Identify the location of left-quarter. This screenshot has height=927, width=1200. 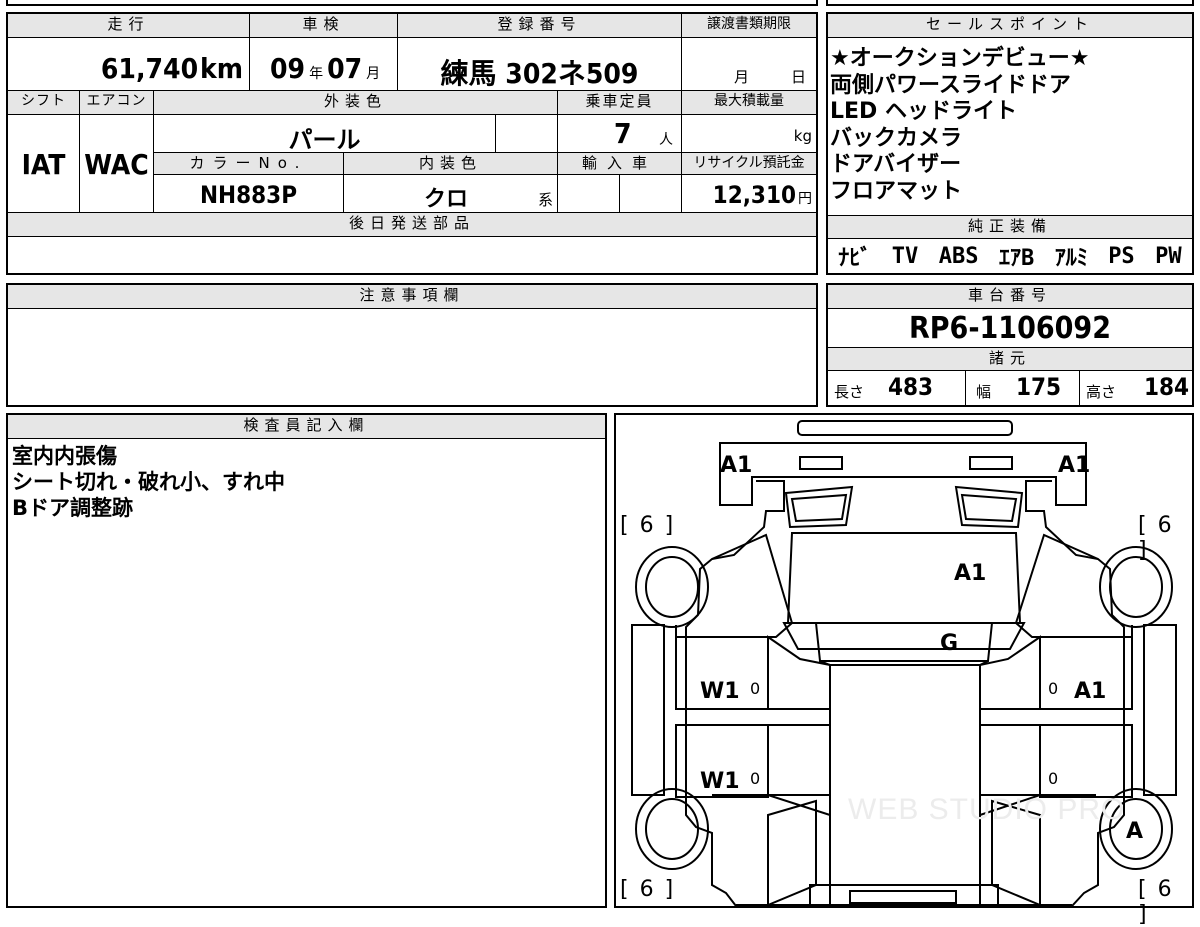
(771, 850).